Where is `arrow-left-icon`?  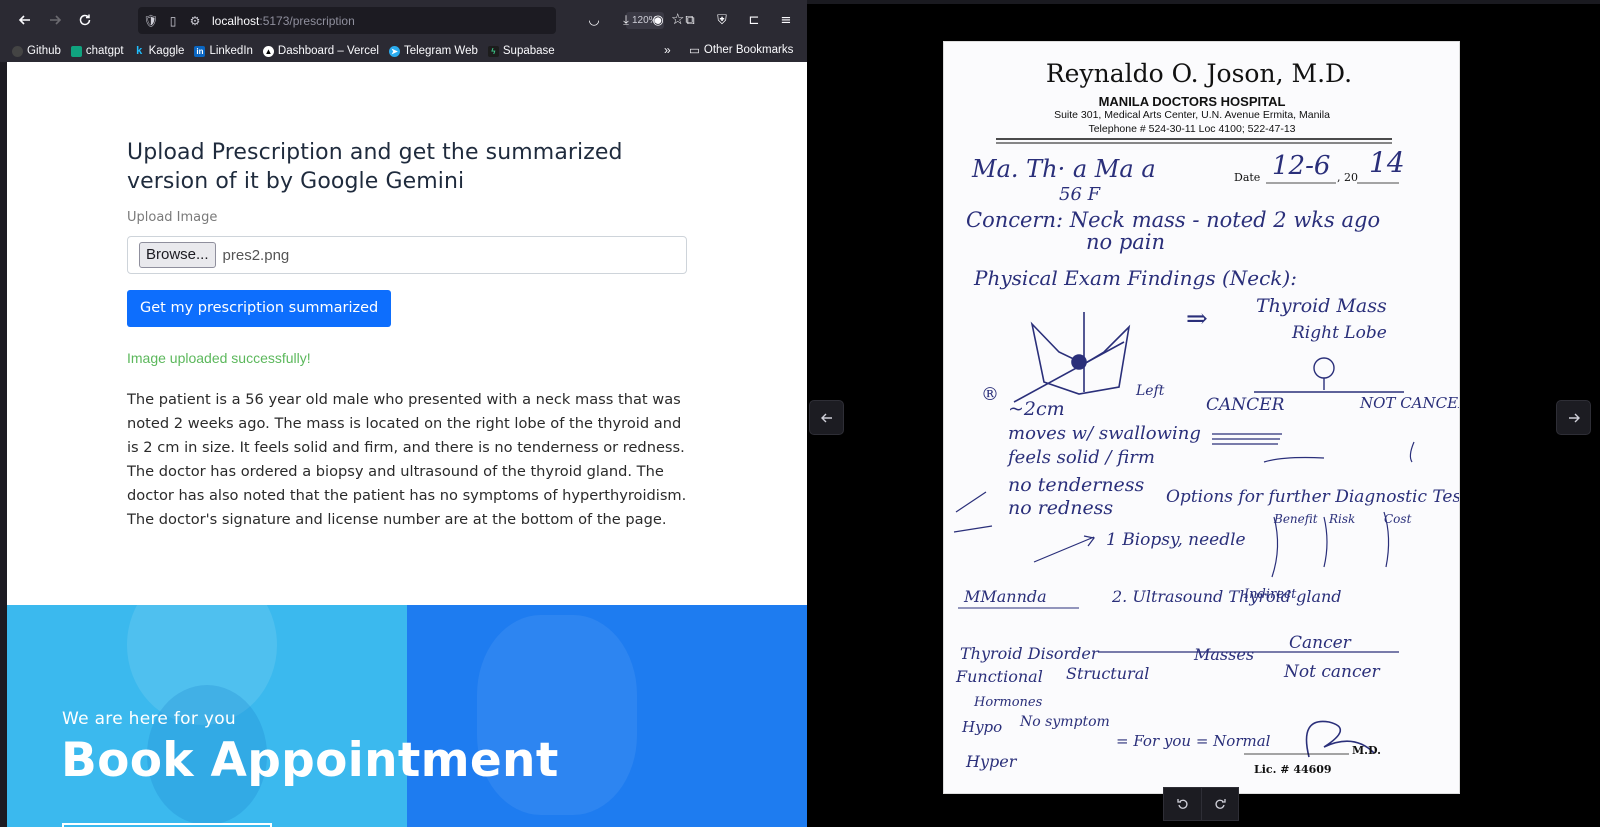
arrow-left-icon is located at coordinates (826, 417).